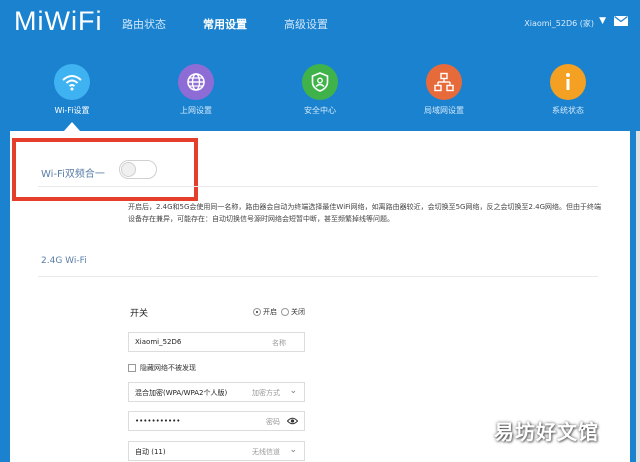 The width and height of the screenshot is (640, 462). What do you see at coordinates (285, 312) in the screenshot?
I see `radio-off` at bounding box center [285, 312].